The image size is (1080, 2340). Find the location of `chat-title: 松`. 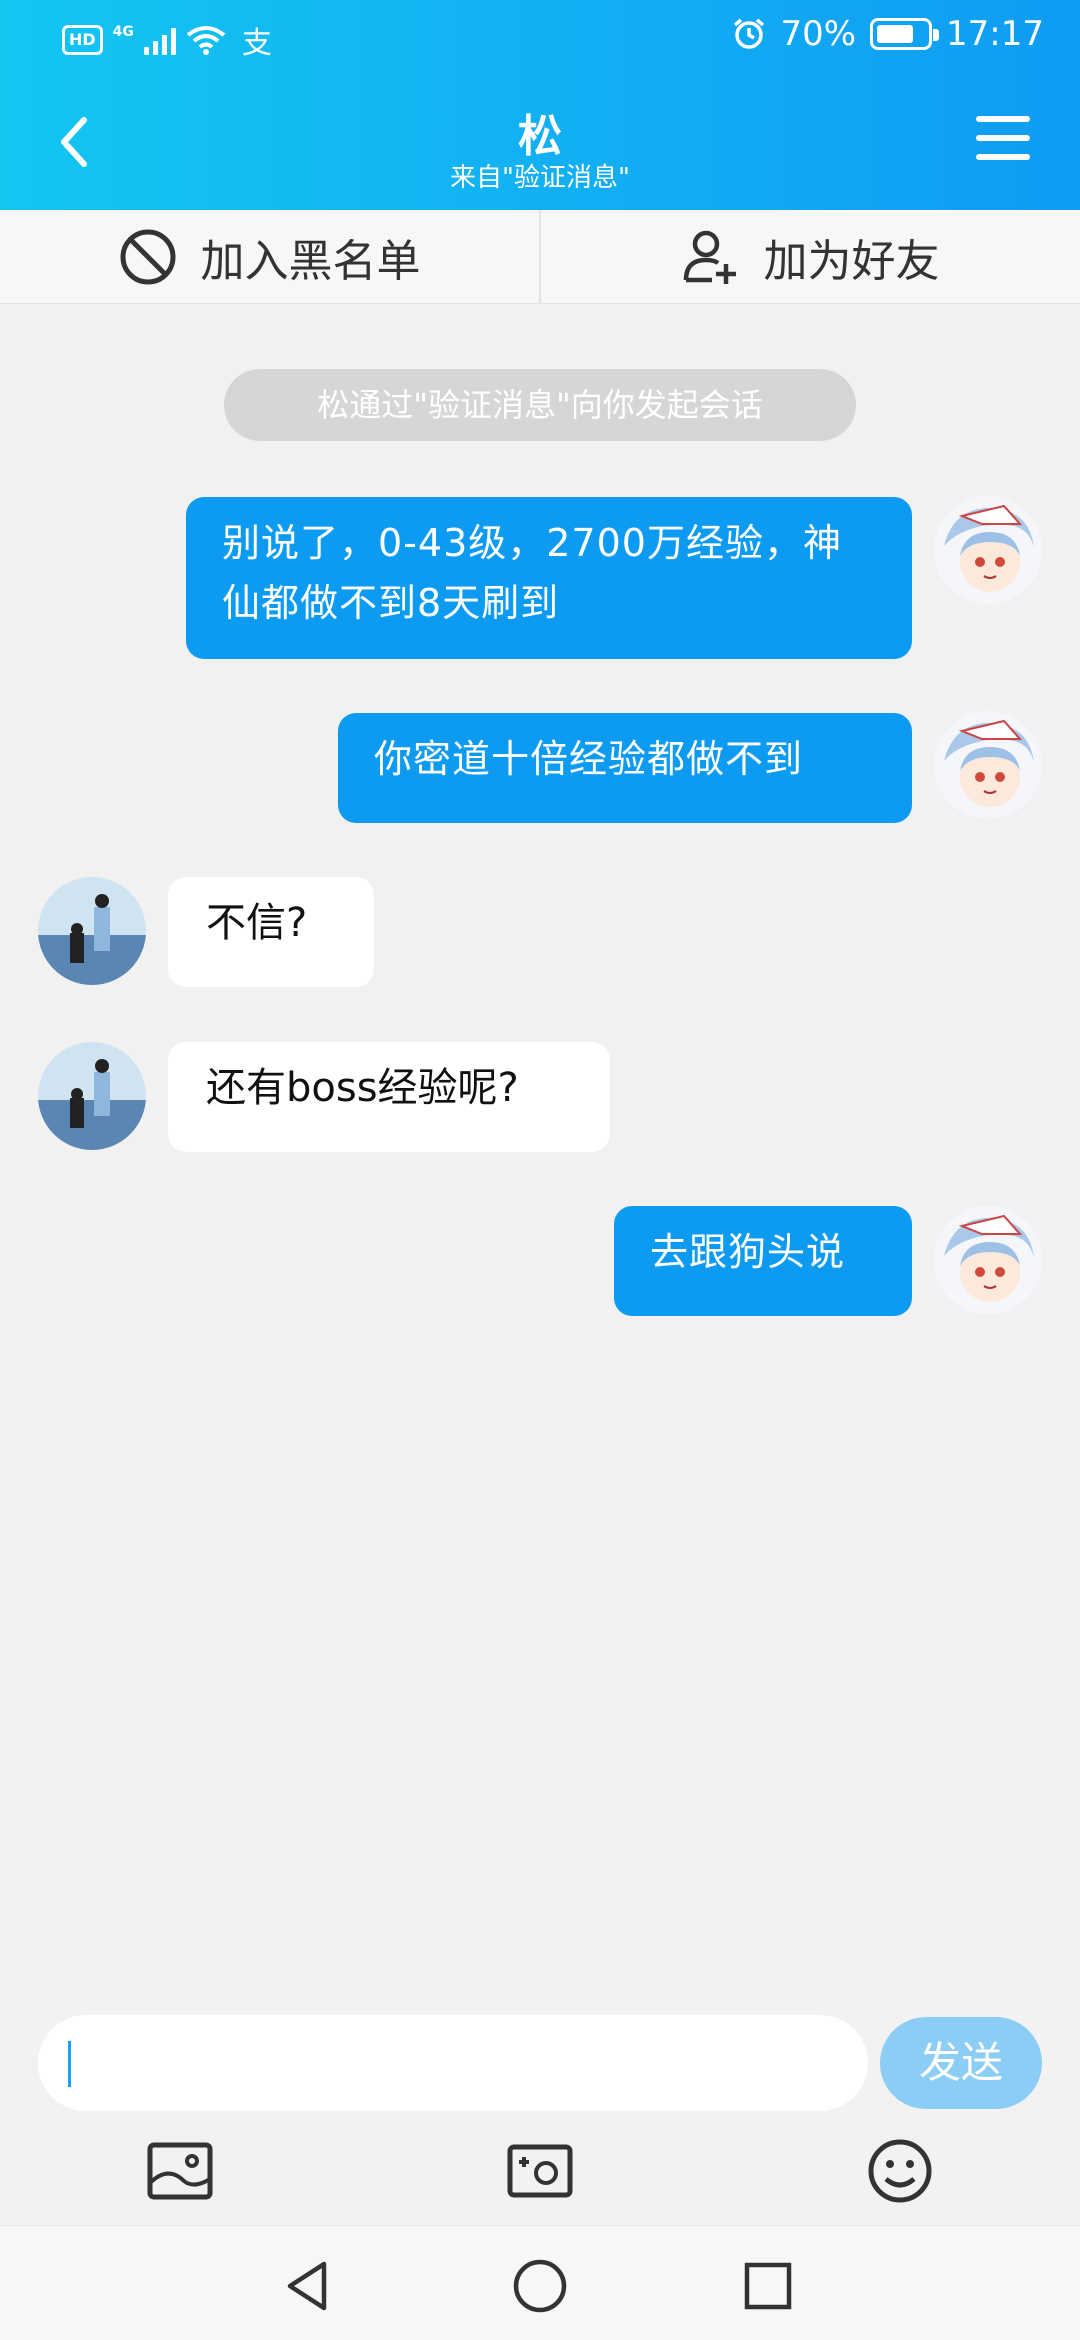

chat-title: 松 is located at coordinates (540, 136).